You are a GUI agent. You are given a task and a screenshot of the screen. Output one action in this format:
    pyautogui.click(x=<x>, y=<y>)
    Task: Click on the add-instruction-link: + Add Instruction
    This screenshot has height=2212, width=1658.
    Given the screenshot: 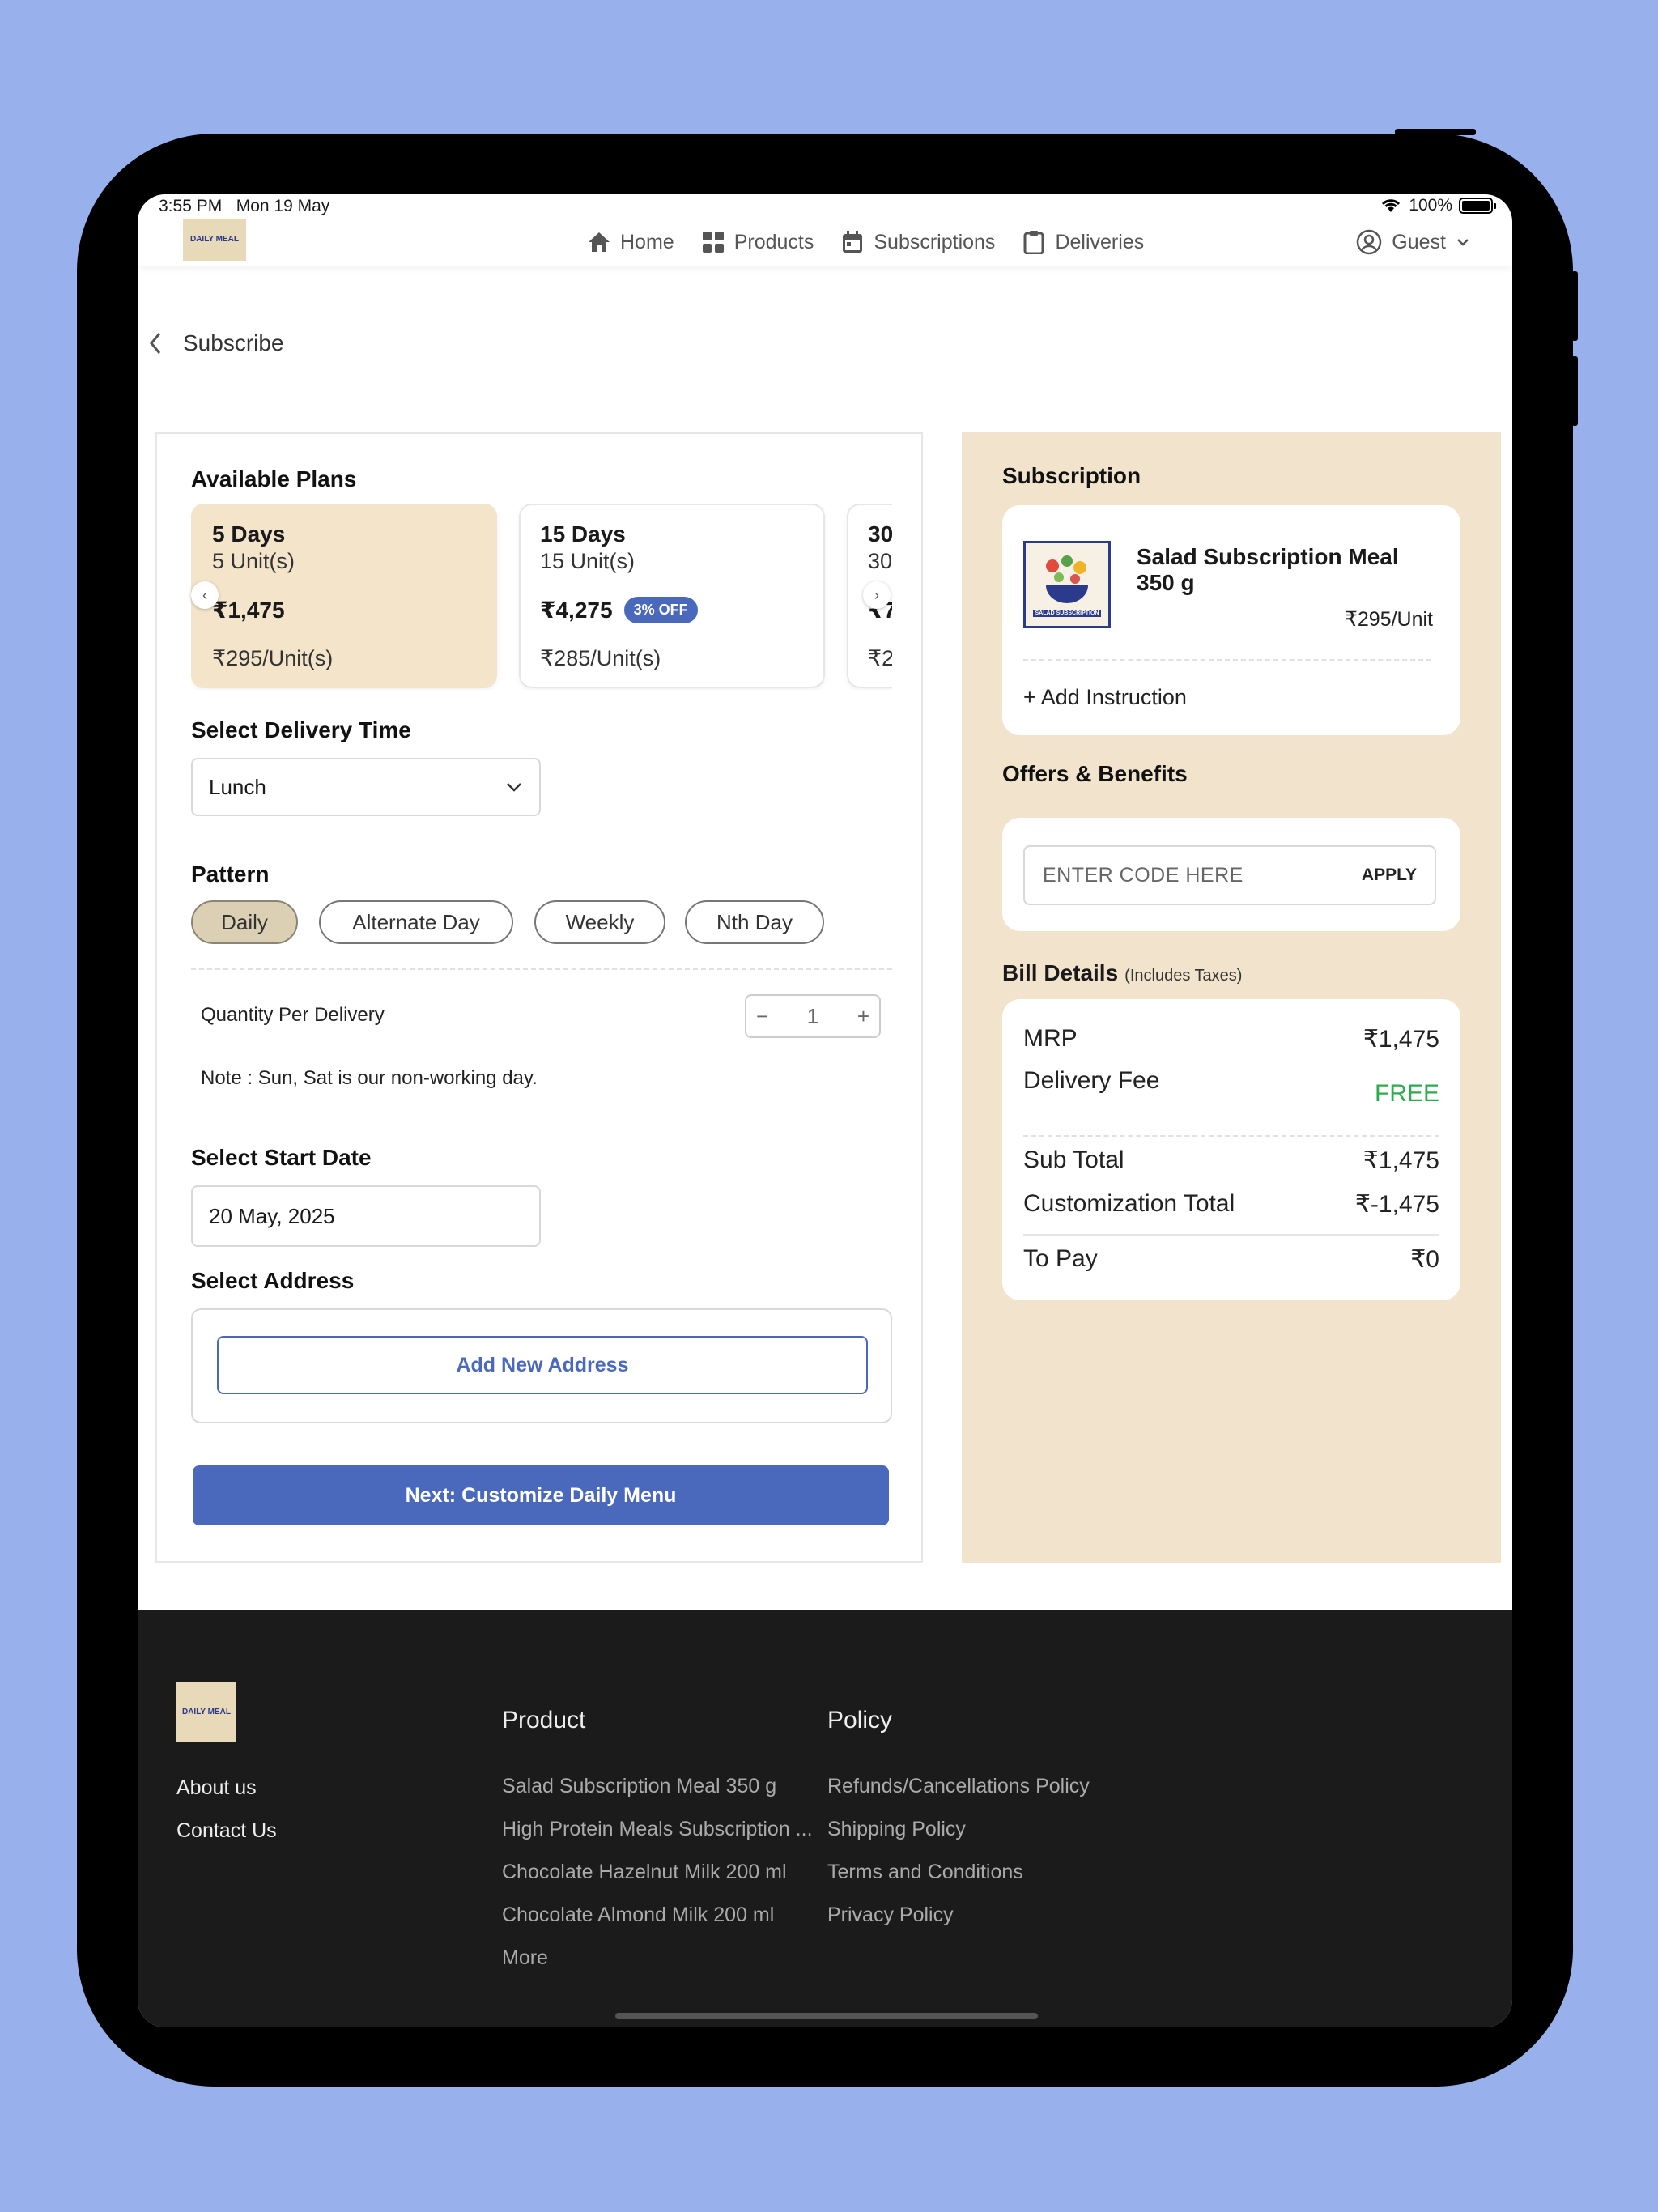 What is the action you would take?
    pyautogui.click(x=1105, y=698)
    